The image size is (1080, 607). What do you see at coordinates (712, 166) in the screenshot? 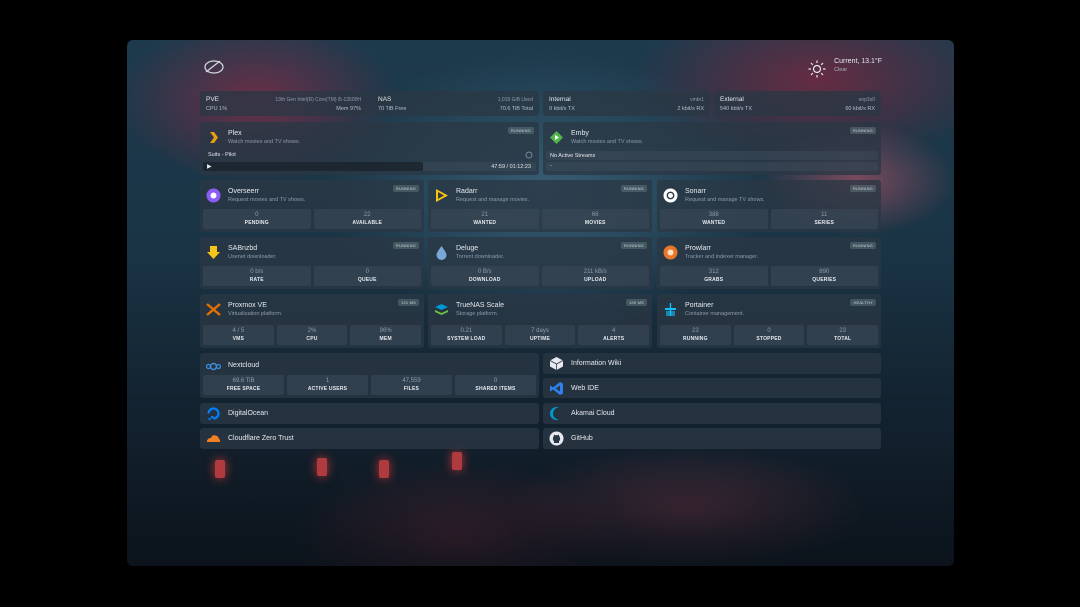
I see `stream-placeholder: -` at bounding box center [712, 166].